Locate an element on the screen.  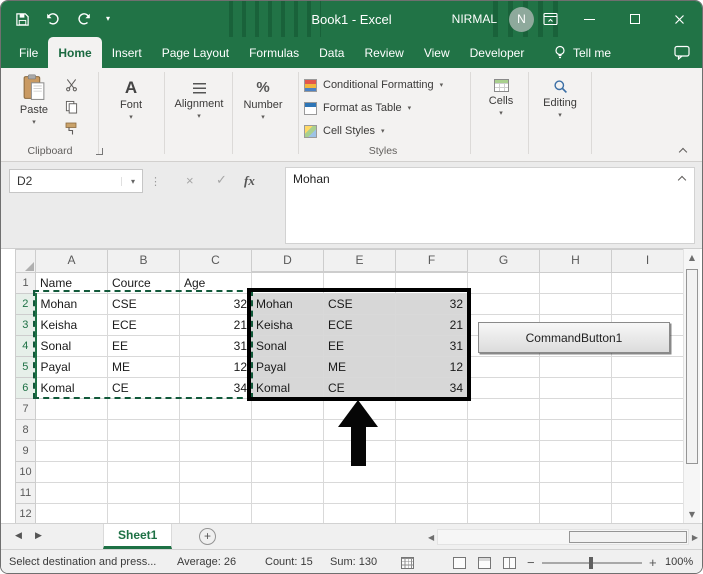
cell-A1: Name is located at coordinates (71, 282).